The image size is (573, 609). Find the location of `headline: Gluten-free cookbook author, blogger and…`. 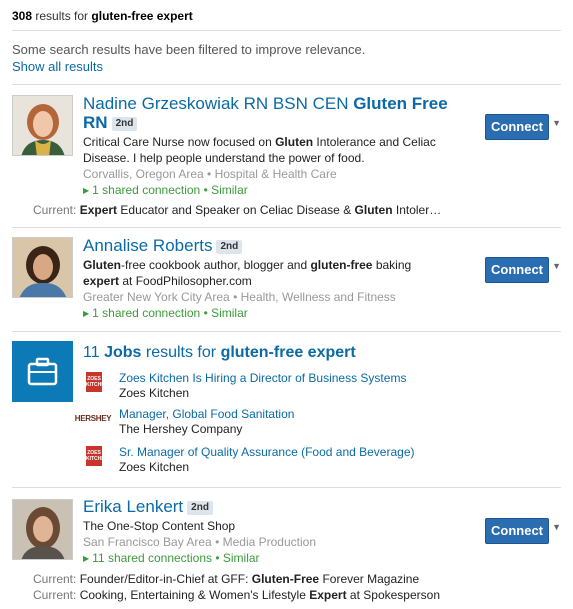

headline: Gluten-free cookbook author, blogger and… is located at coordinates (247, 273).